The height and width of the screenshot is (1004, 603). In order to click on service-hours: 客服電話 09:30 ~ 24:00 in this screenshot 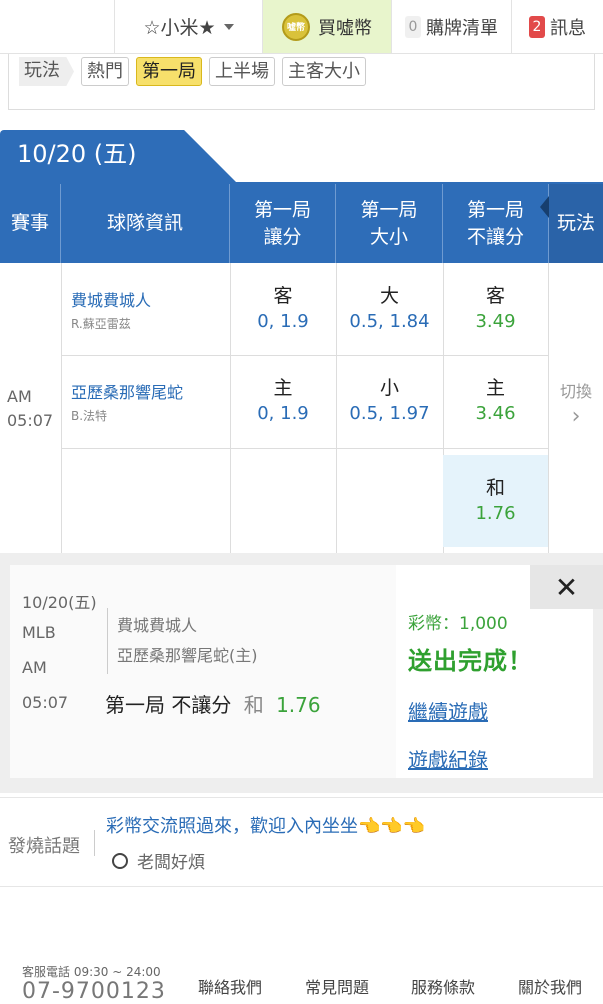, I will do `click(91, 972)`.